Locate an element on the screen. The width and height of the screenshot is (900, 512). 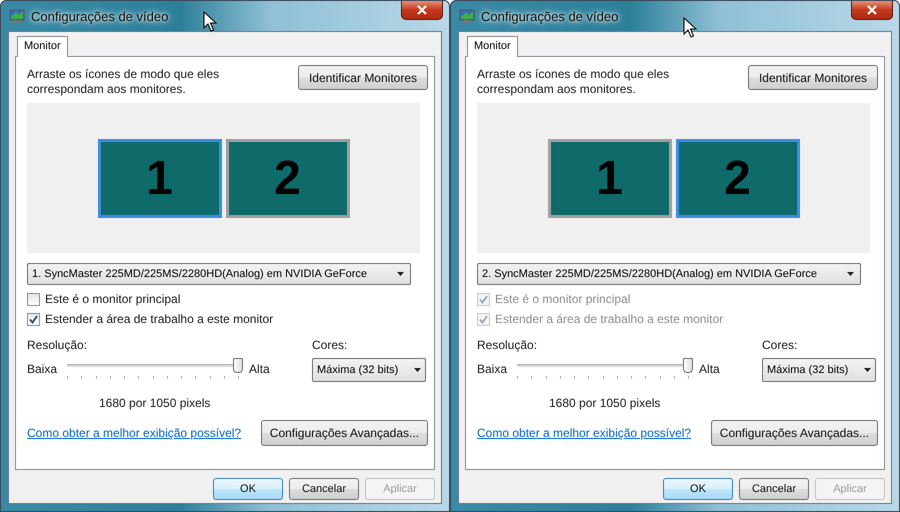
display-dropdown: 2. SyncMaster 225MD/225MS/2280HD(Analog) em NVIDIA GeForce is located at coordinates (669, 274).